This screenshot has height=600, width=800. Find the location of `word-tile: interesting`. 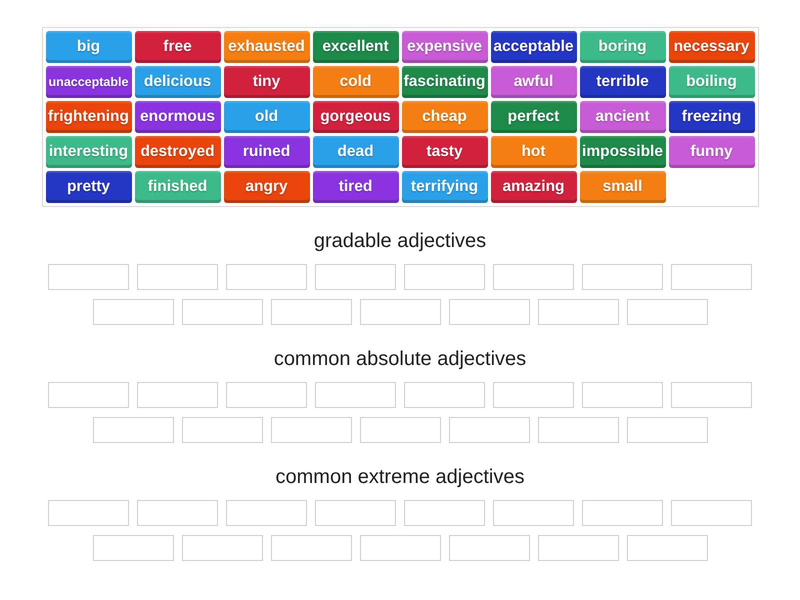

word-tile: interesting is located at coordinates (89, 152).